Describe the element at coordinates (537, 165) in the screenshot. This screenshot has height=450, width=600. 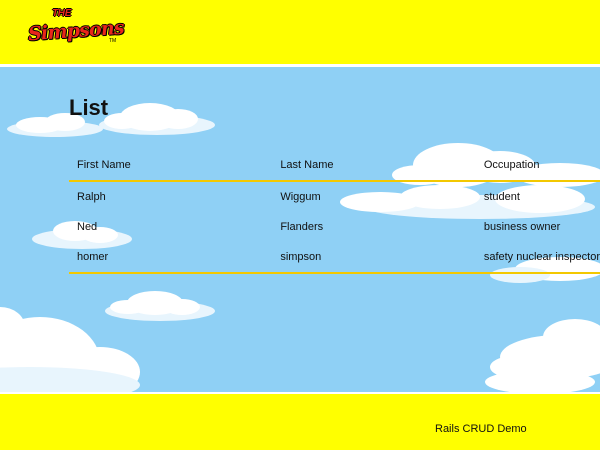
I see `column-header-occupation: Occupation` at that location.